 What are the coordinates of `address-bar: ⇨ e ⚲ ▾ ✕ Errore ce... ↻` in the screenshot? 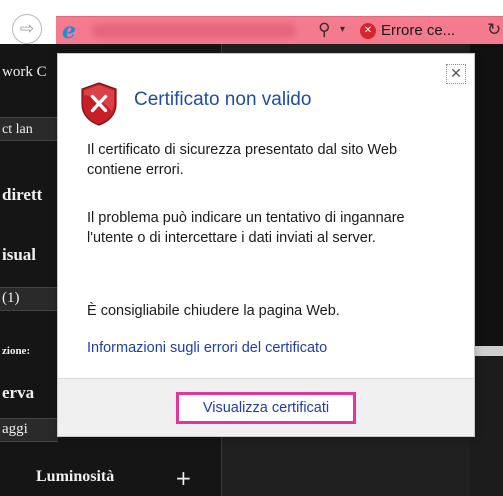 It's located at (251, 22).